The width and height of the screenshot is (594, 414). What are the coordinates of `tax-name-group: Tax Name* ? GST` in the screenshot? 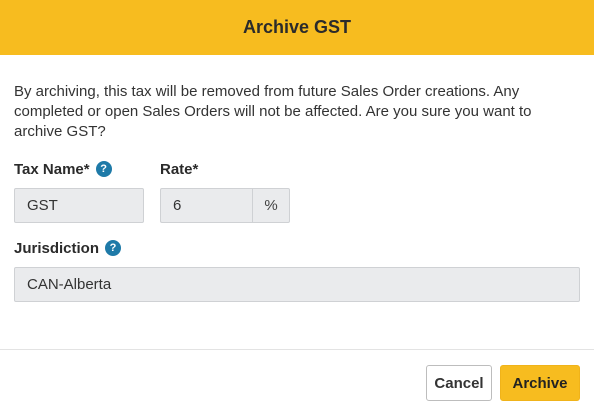 It's located at (79, 190).